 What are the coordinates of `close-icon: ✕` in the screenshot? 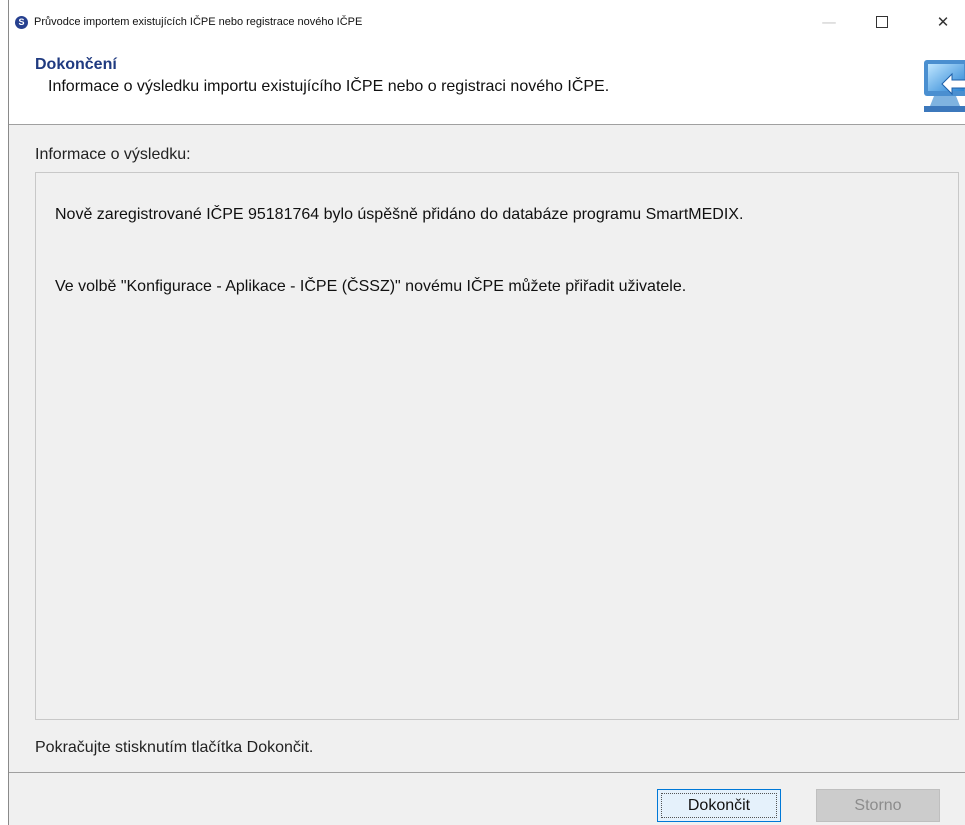 It's located at (943, 22).